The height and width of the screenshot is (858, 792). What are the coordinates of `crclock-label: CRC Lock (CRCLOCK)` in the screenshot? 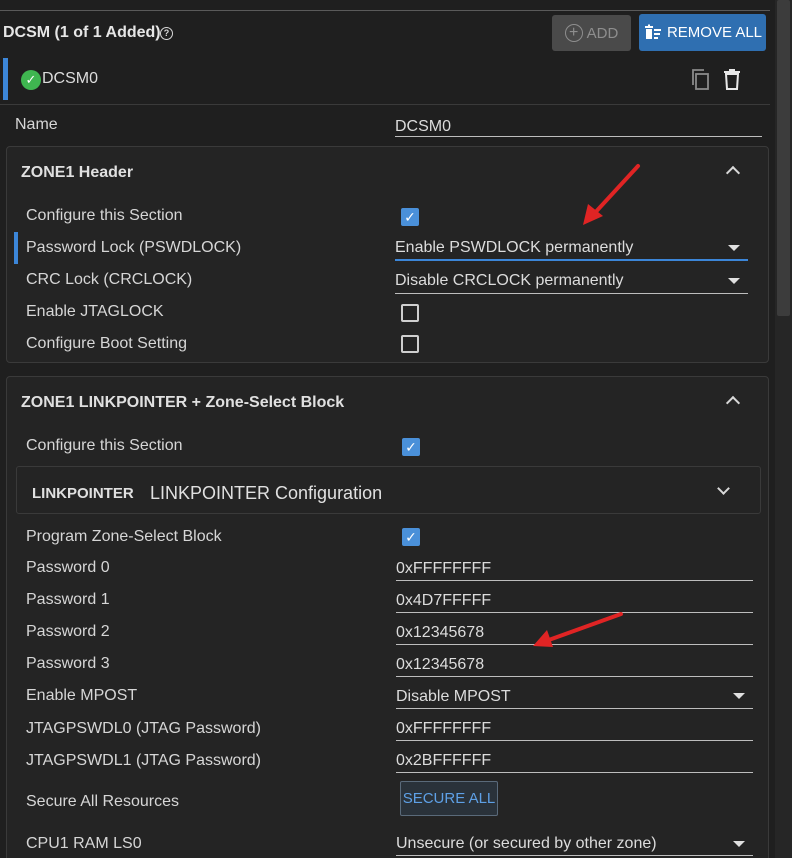 It's located at (109, 279).